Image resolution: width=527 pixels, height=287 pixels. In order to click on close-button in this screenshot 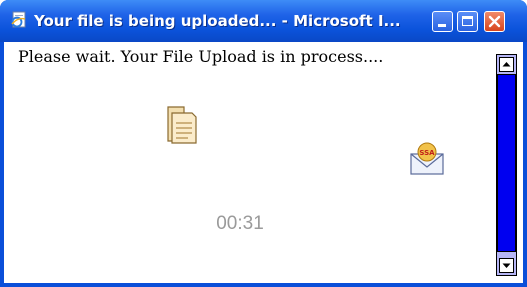, I will do `click(494, 21)`.